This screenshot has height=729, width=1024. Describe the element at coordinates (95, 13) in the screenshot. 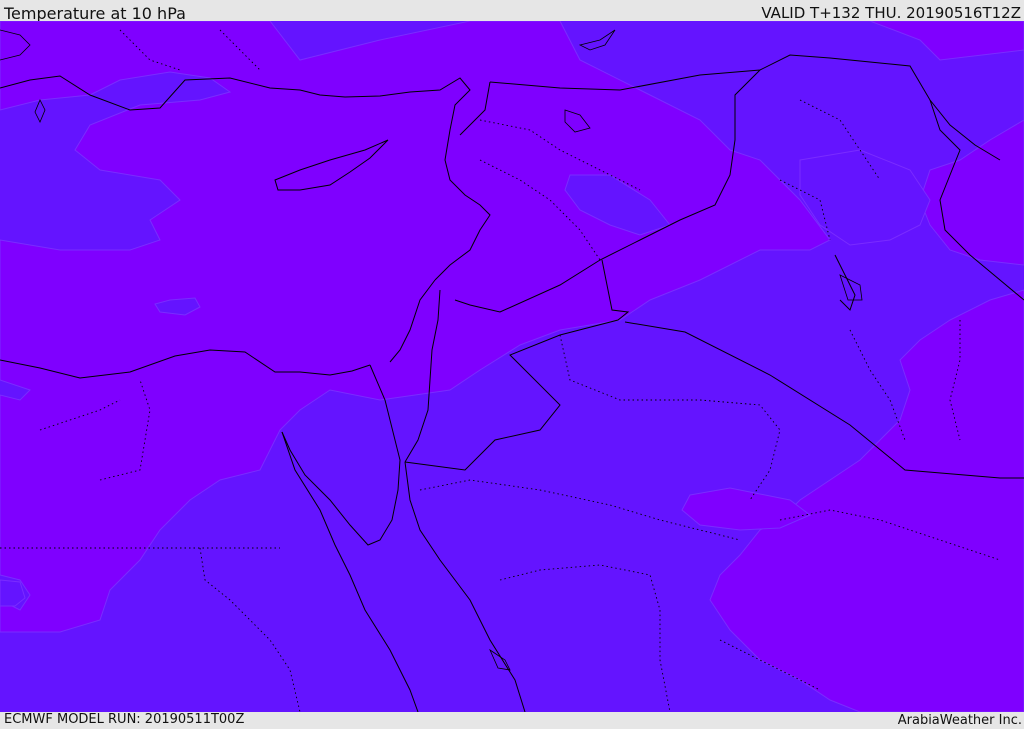

I see `map-title: Temperature at 10 hPa` at that location.